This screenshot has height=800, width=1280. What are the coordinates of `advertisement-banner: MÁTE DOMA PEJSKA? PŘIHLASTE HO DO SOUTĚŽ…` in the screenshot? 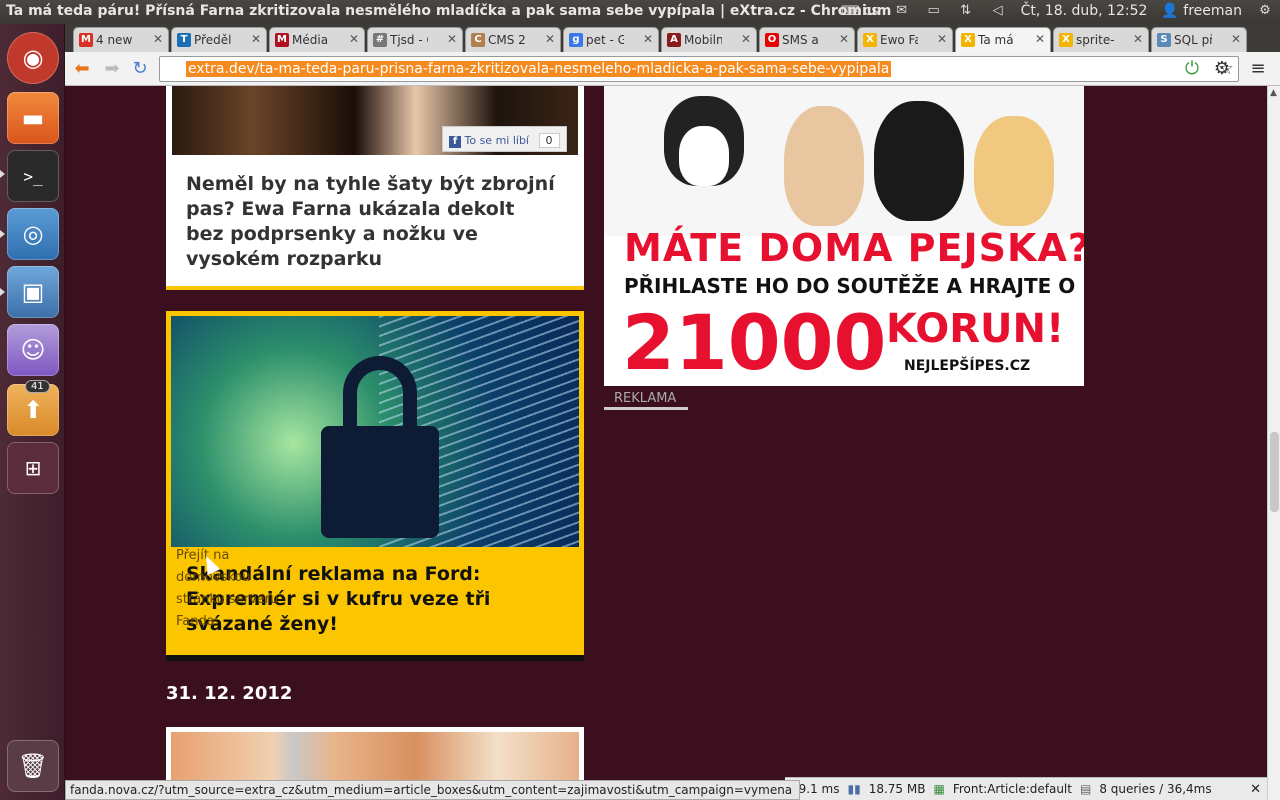 It's located at (844, 236).